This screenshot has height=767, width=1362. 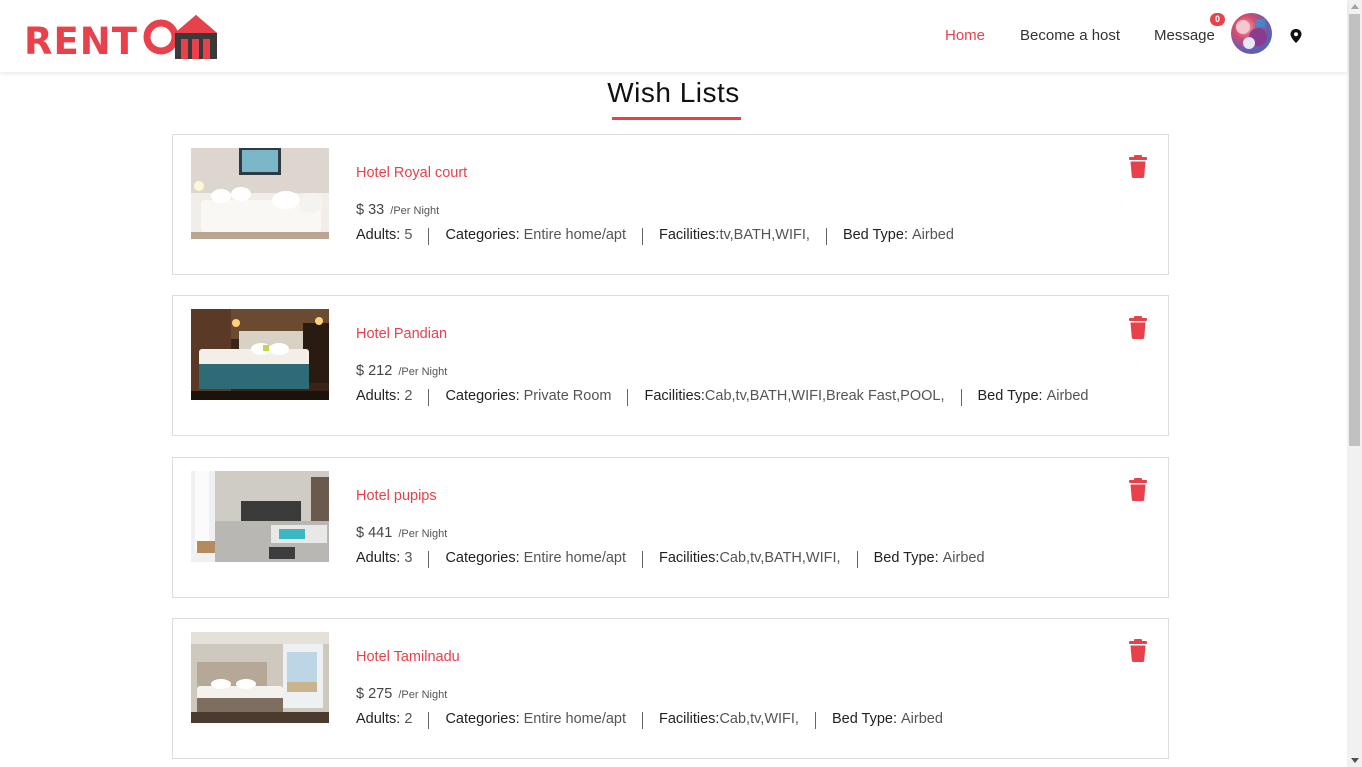 What do you see at coordinates (180, 37) in the screenshot?
I see `logo-house-icon` at bounding box center [180, 37].